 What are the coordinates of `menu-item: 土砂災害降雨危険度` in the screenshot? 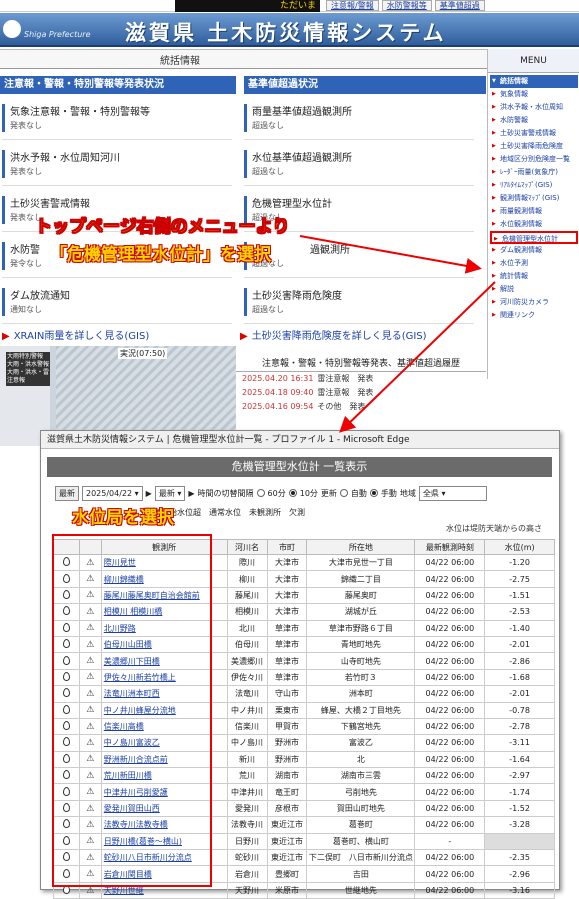 It's located at (534, 146).